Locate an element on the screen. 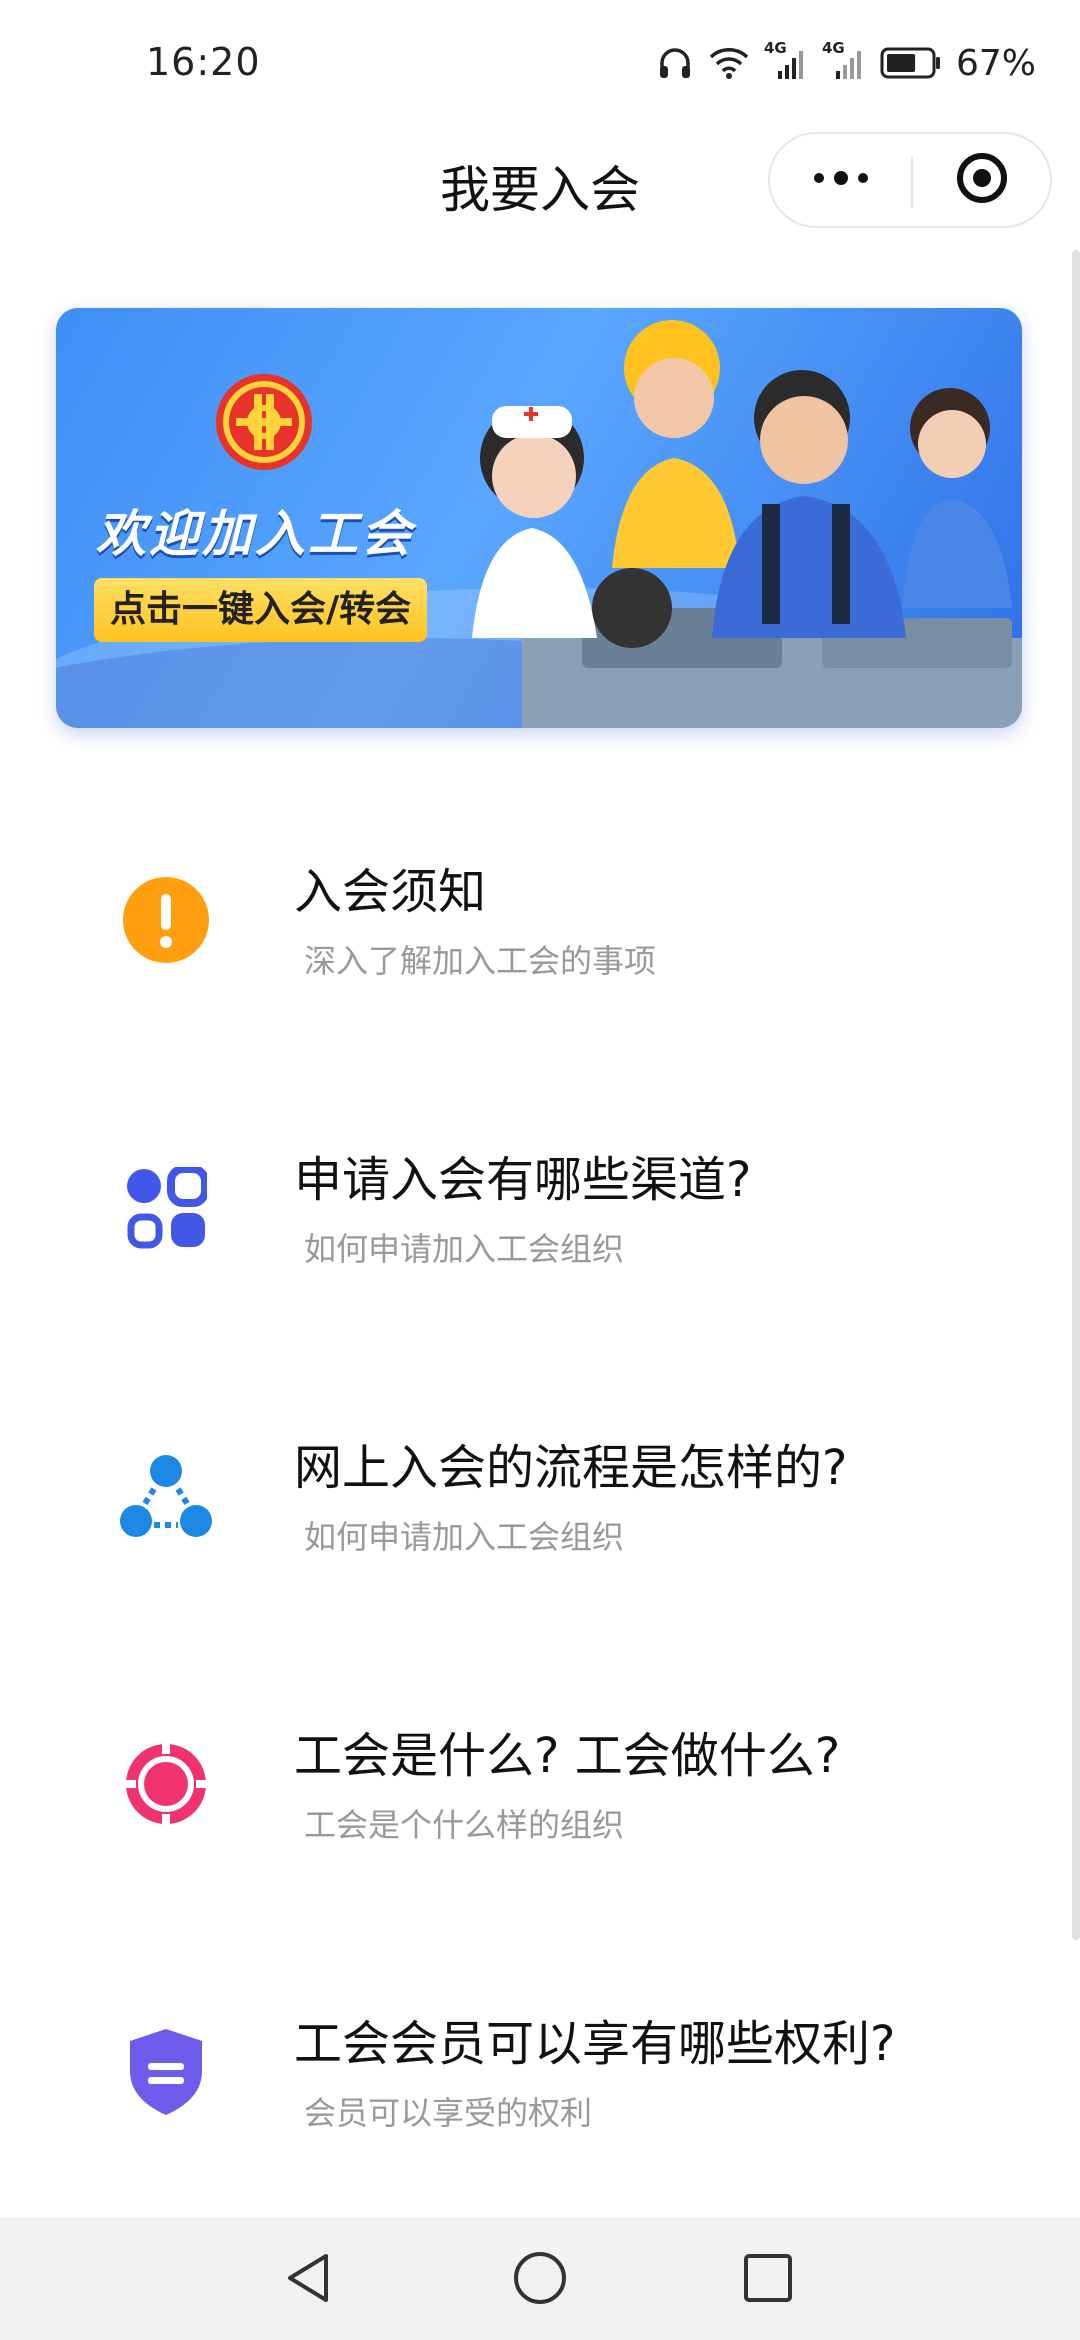 The image size is (1080, 2340). scrollbar is located at coordinates (1076, 1095).